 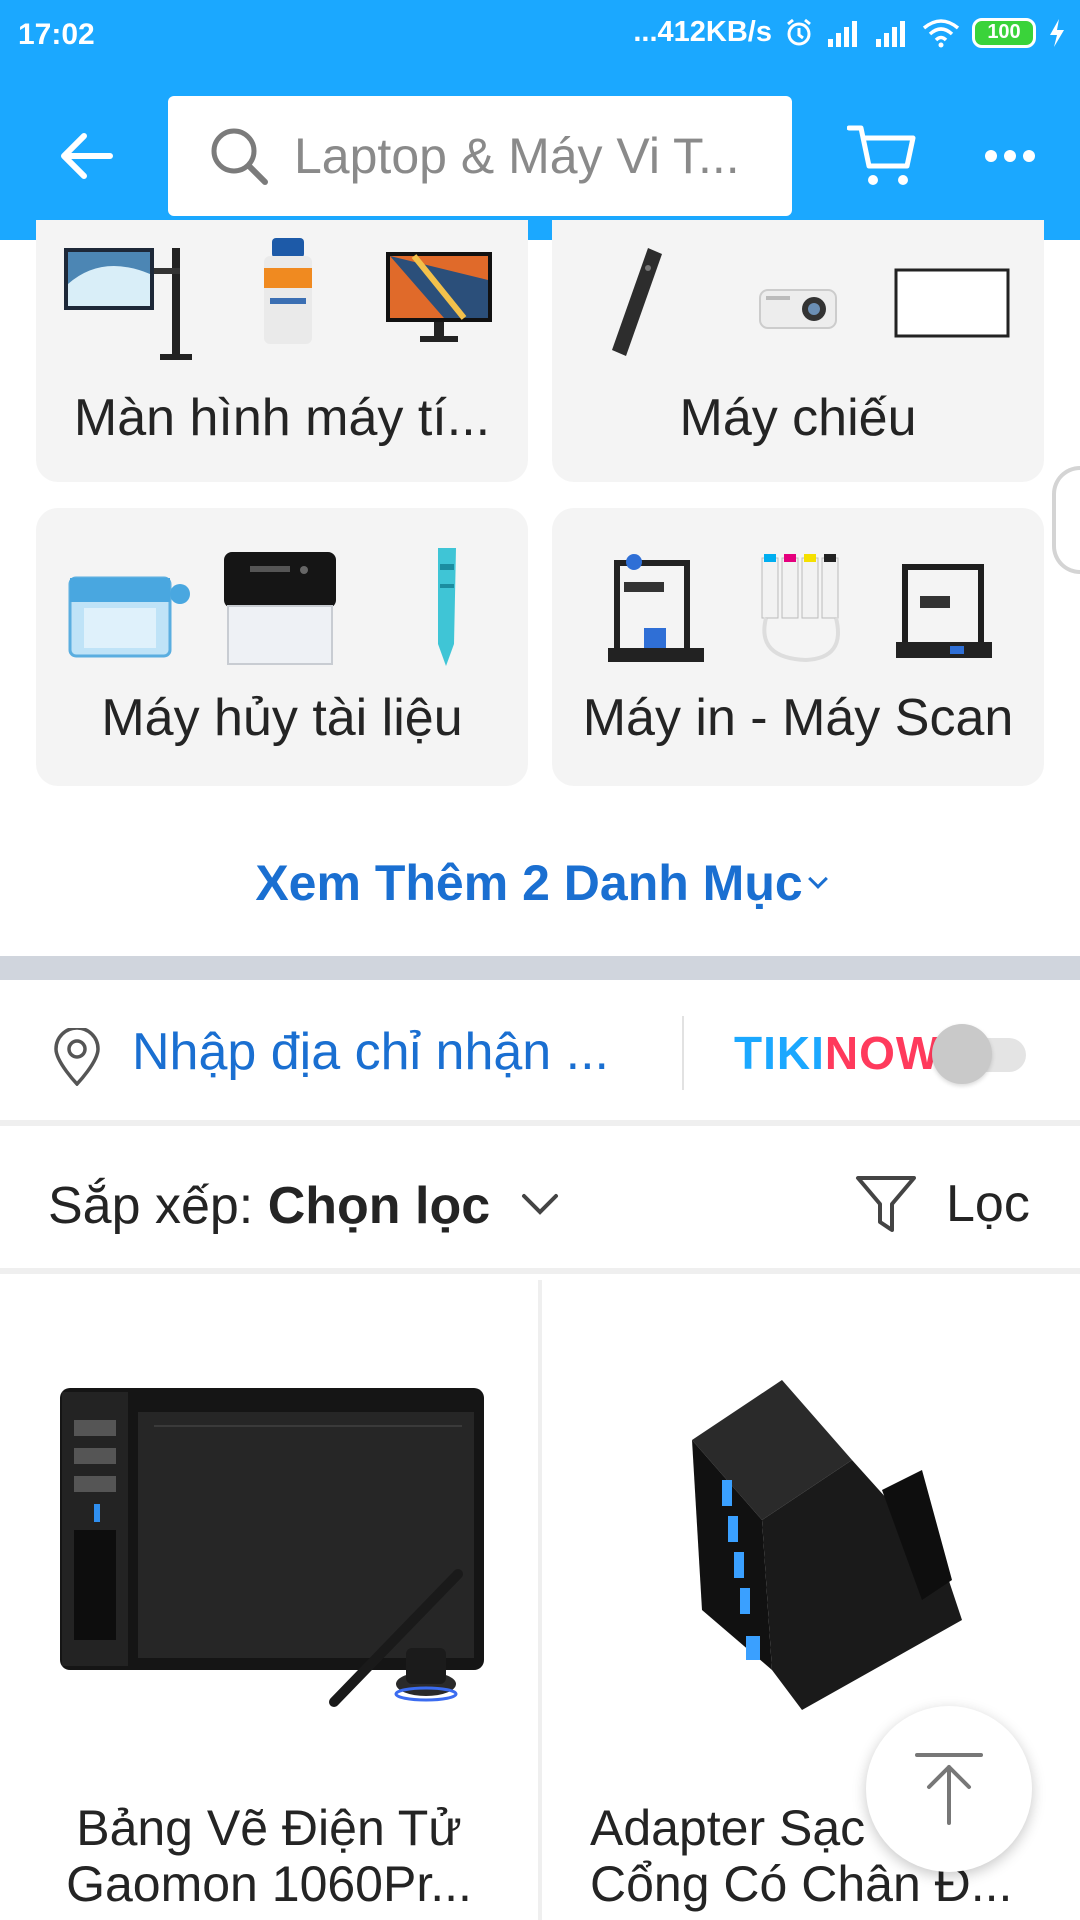 What do you see at coordinates (952, 303) in the screenshot?
I see `projector-screen-thumbnail` at bounding box center [952, 303].